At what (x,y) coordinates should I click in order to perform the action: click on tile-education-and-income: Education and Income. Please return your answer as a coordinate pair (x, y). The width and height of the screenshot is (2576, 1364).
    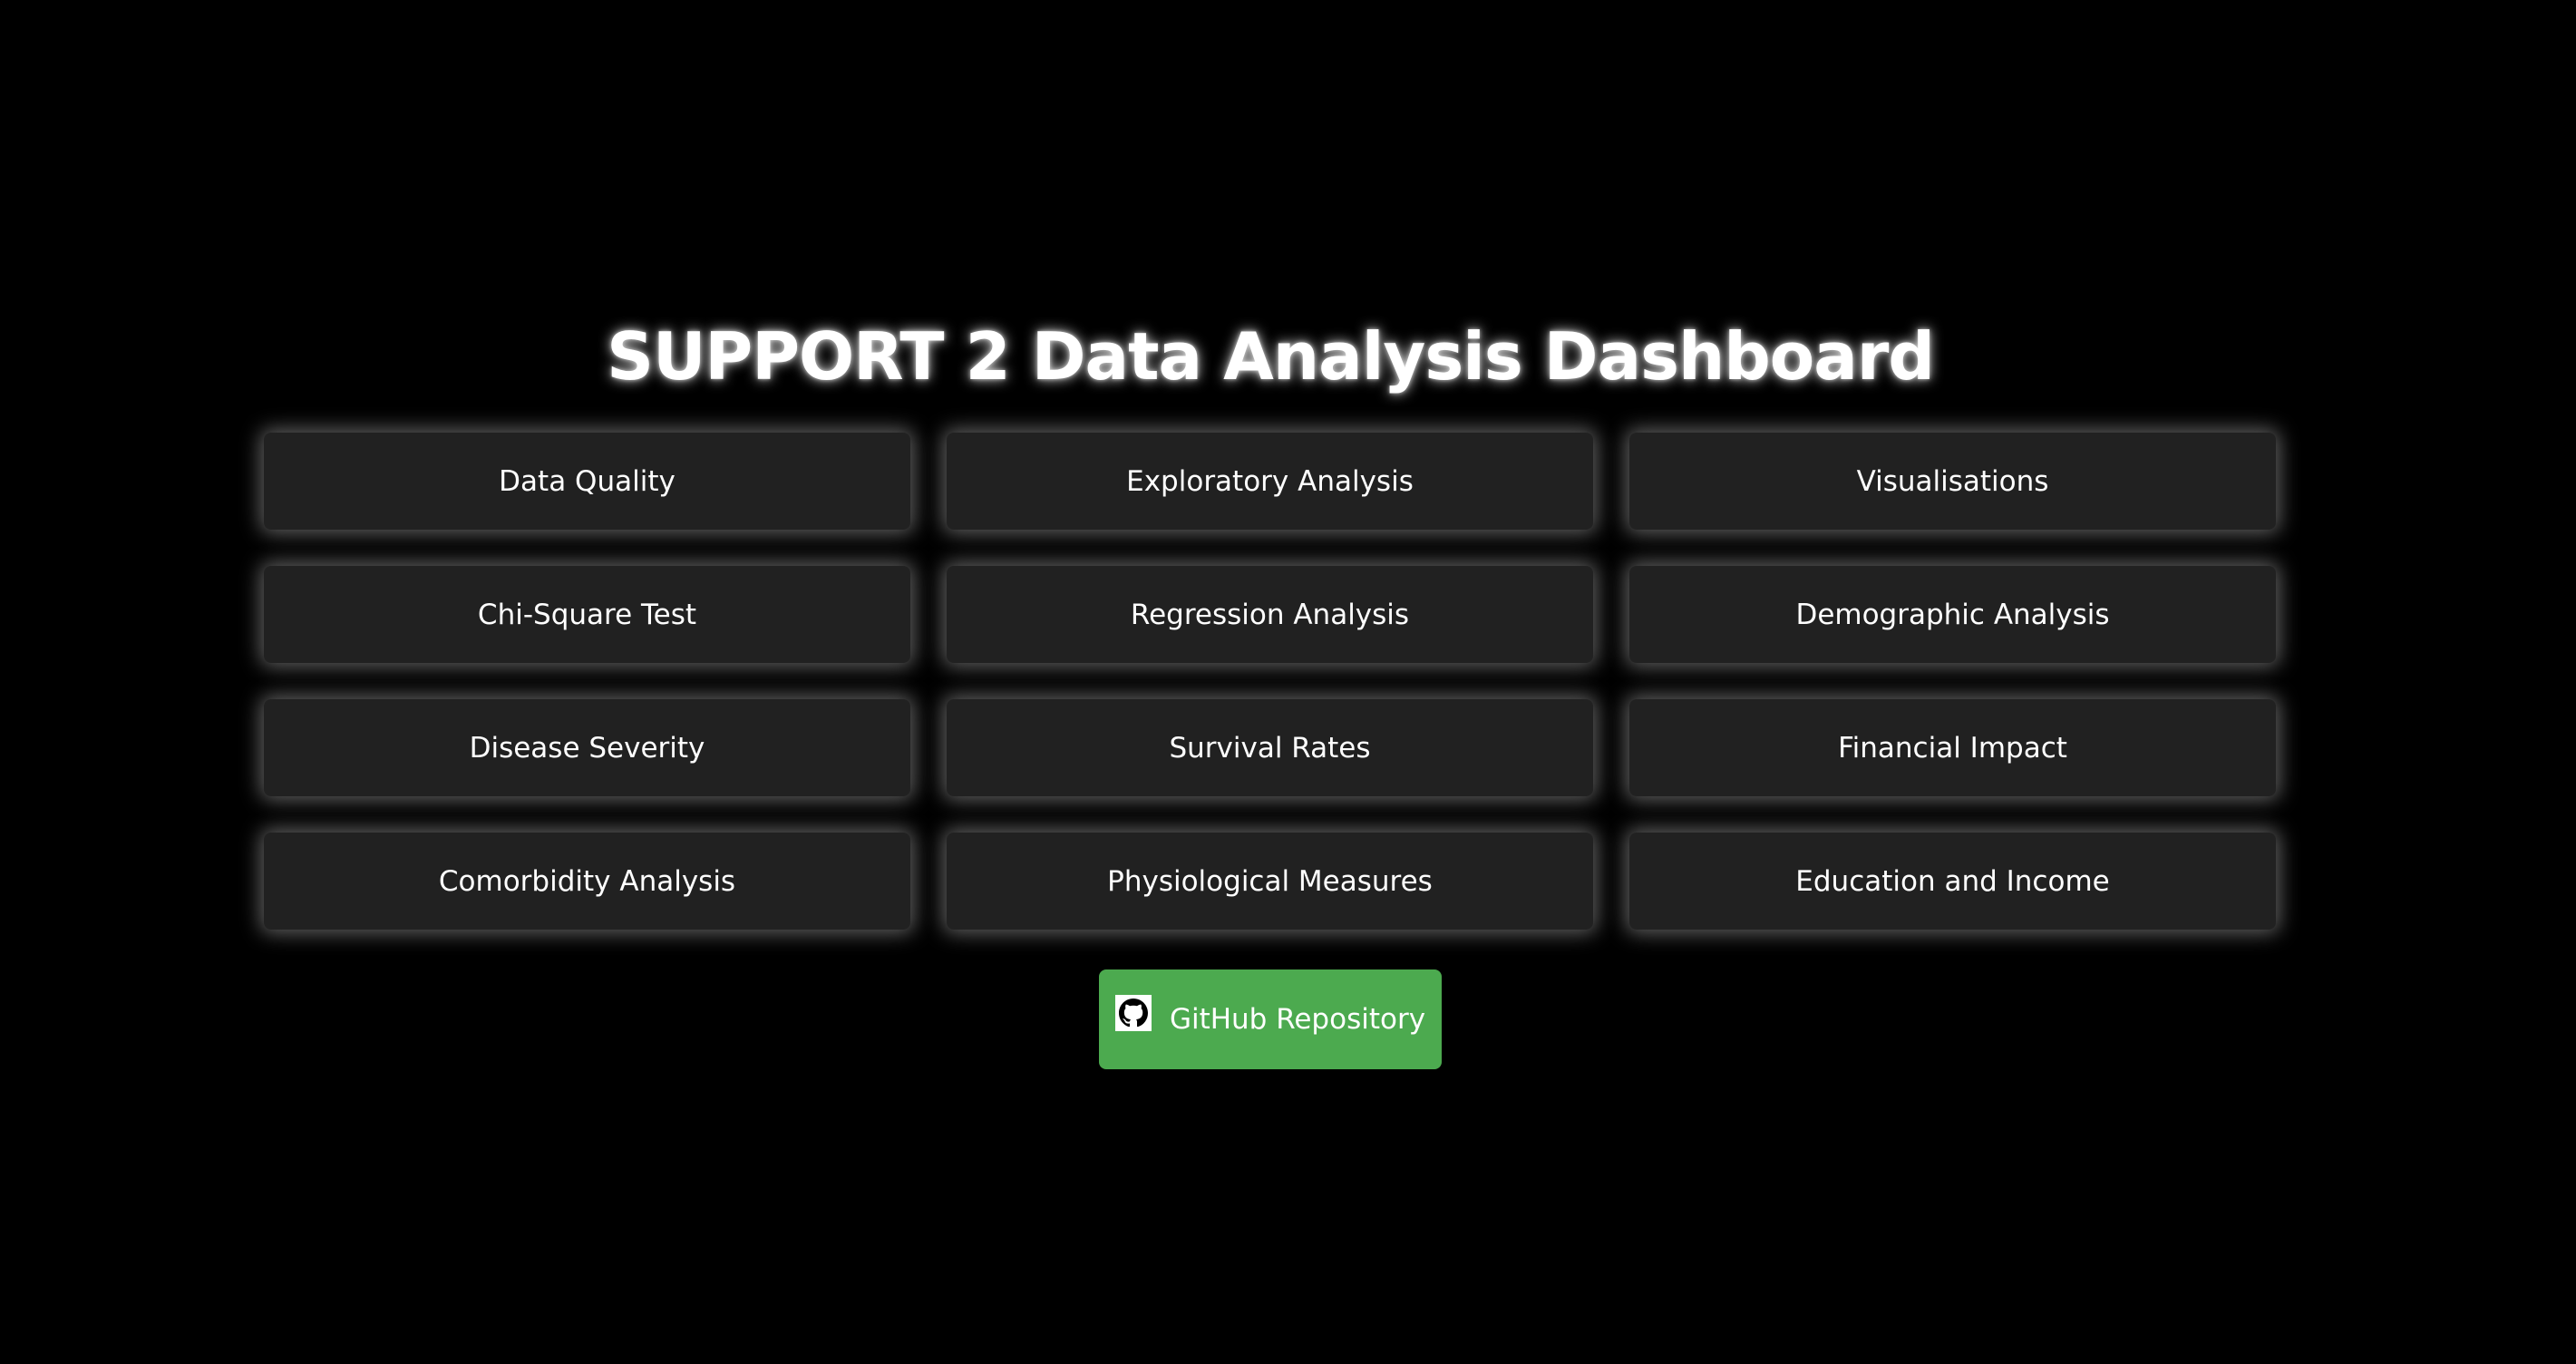
    Looking at the image, I should click on (1952, 881).